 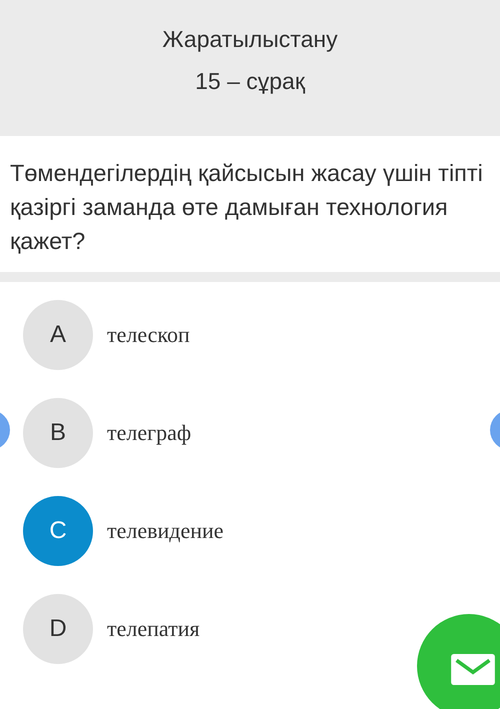 I want to click on subject-title: Жаратылыстану, so click(x=250, y=39).